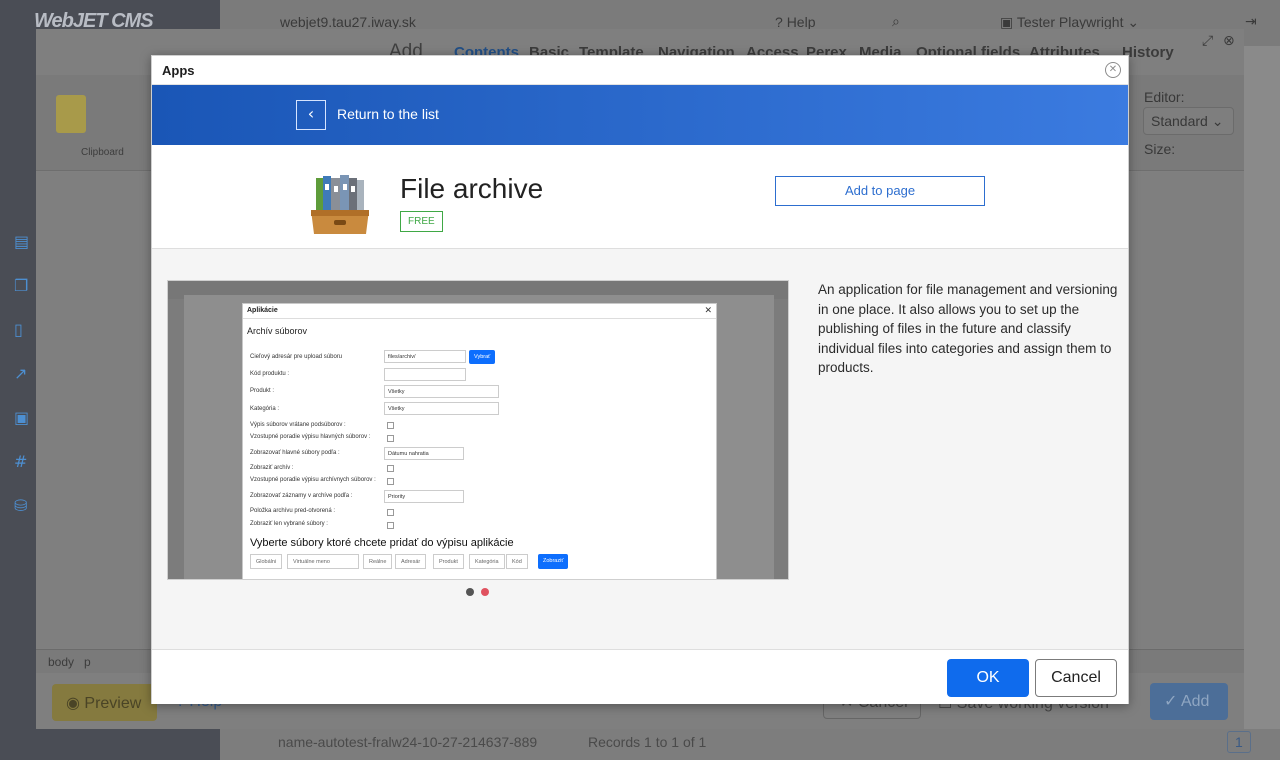  I want to click on screenshot-row-label: Zobraziť archív :, so click(272, 468).